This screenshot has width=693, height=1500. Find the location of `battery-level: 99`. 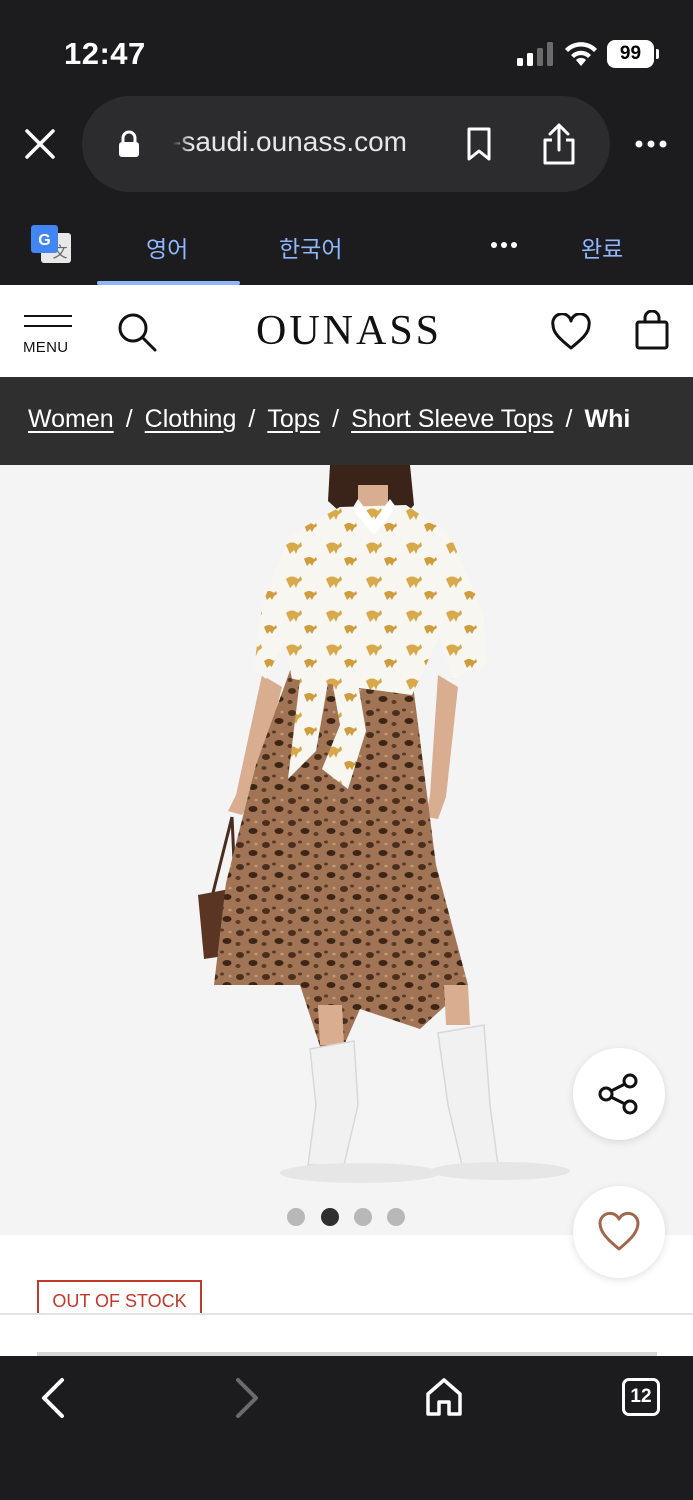

battery-level: 99 is located at coordinates (630, 54).